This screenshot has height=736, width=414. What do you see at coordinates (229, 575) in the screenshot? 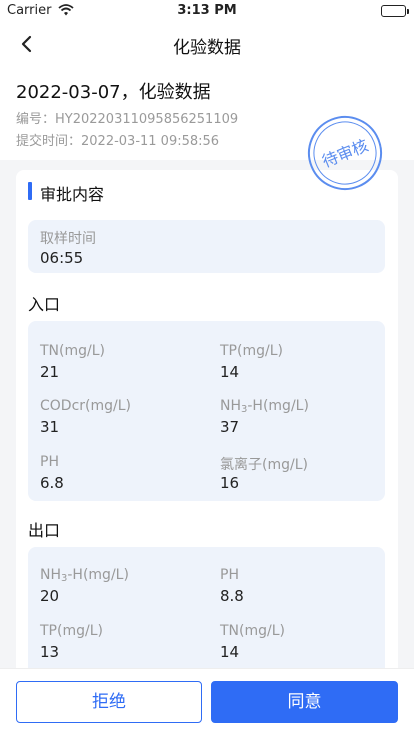
I see `outlet-ph-label: PH` at bounding box center [229, 575].